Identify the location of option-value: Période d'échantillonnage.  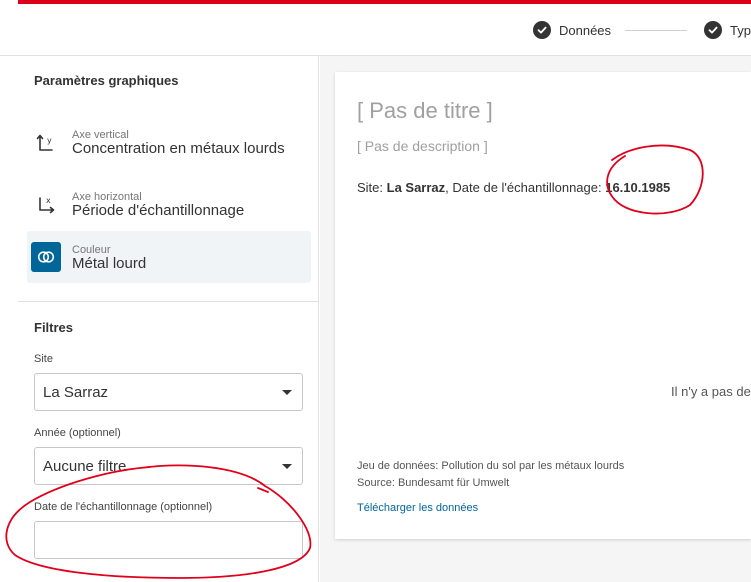
(158, 210).